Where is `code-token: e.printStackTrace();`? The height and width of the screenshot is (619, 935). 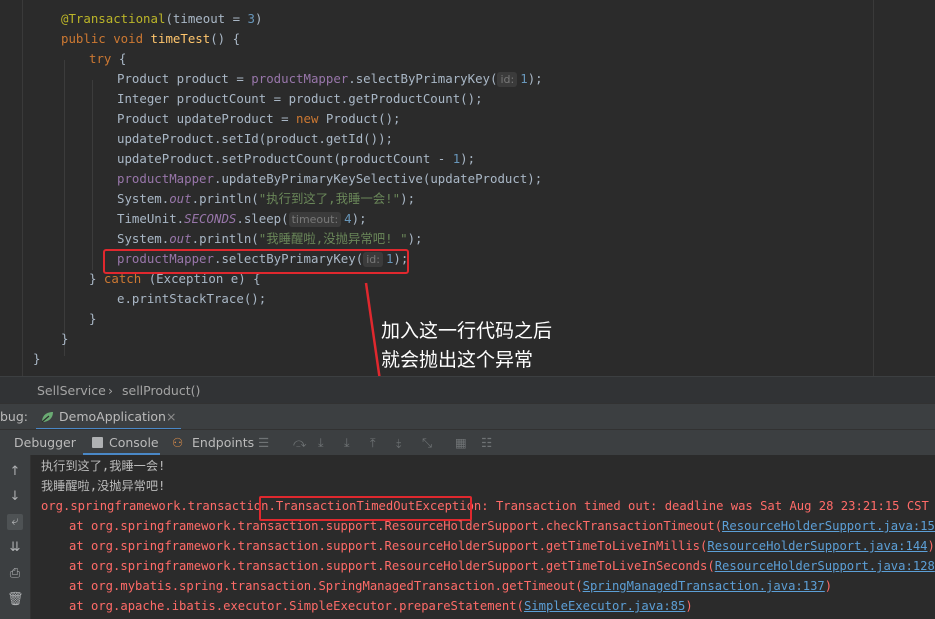
code-token: e.printStackTrace(); is located at coordinates (192, 298).